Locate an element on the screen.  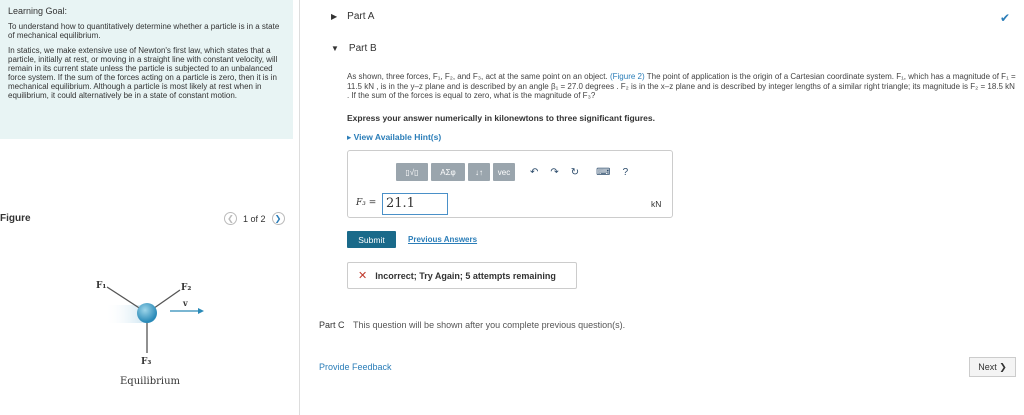
prev-figure-button: ❮ is located at coordinates (230, 218).